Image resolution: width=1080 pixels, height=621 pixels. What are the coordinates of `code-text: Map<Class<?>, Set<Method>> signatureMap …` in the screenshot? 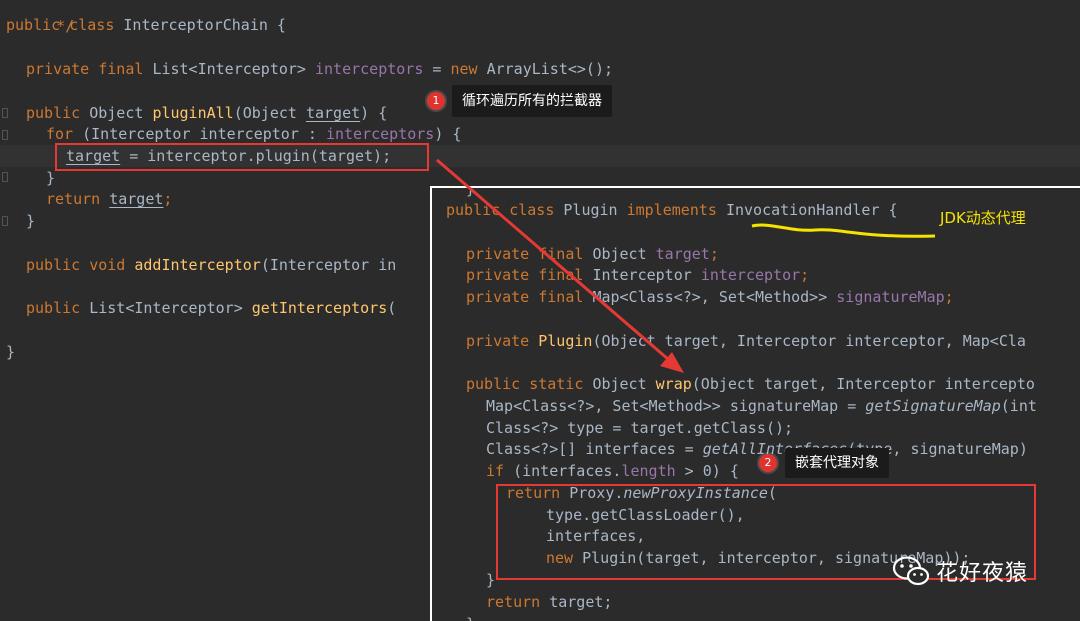 It's located at (676, 406).